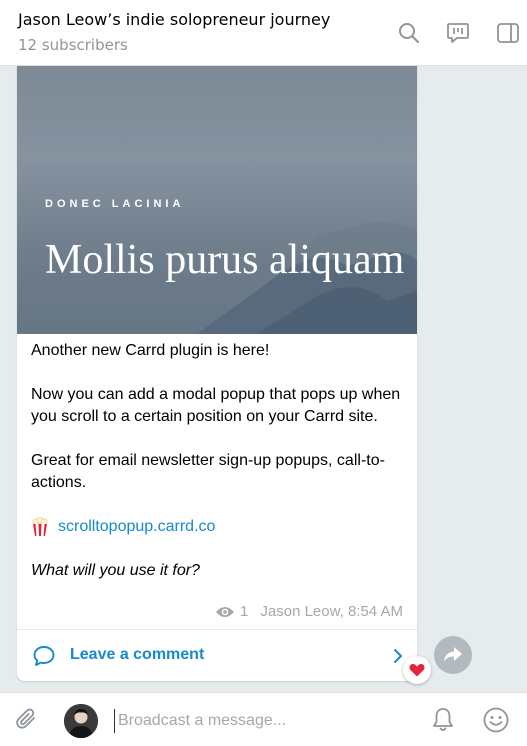 The image size is (527, 746). I want to click on channel-title: Jason Leow’s indie solopreneur journey, so click(174, 19).